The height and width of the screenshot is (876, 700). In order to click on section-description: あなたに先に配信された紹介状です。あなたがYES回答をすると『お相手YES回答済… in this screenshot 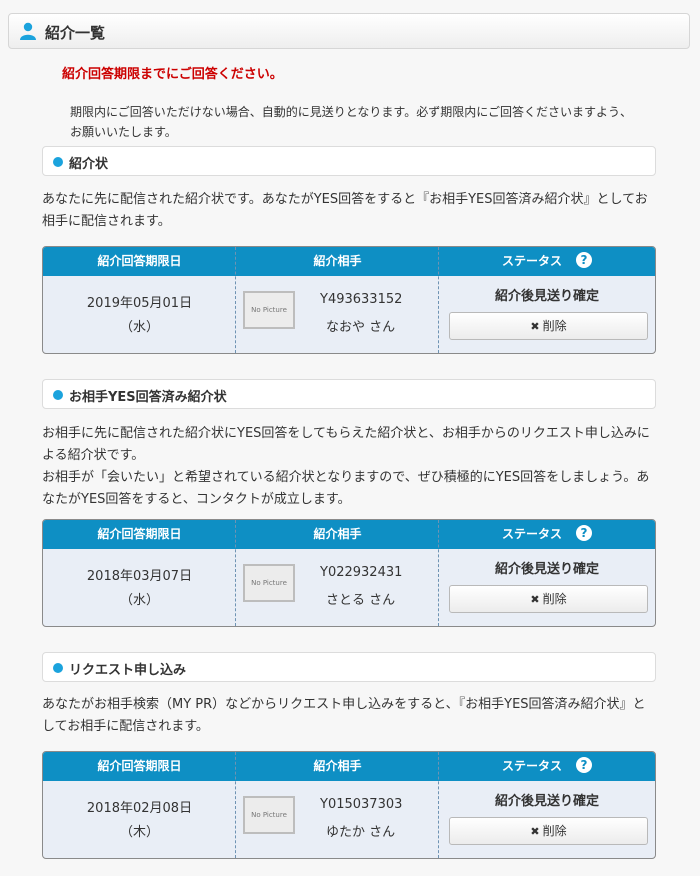, I will do `click(345, 210)`.